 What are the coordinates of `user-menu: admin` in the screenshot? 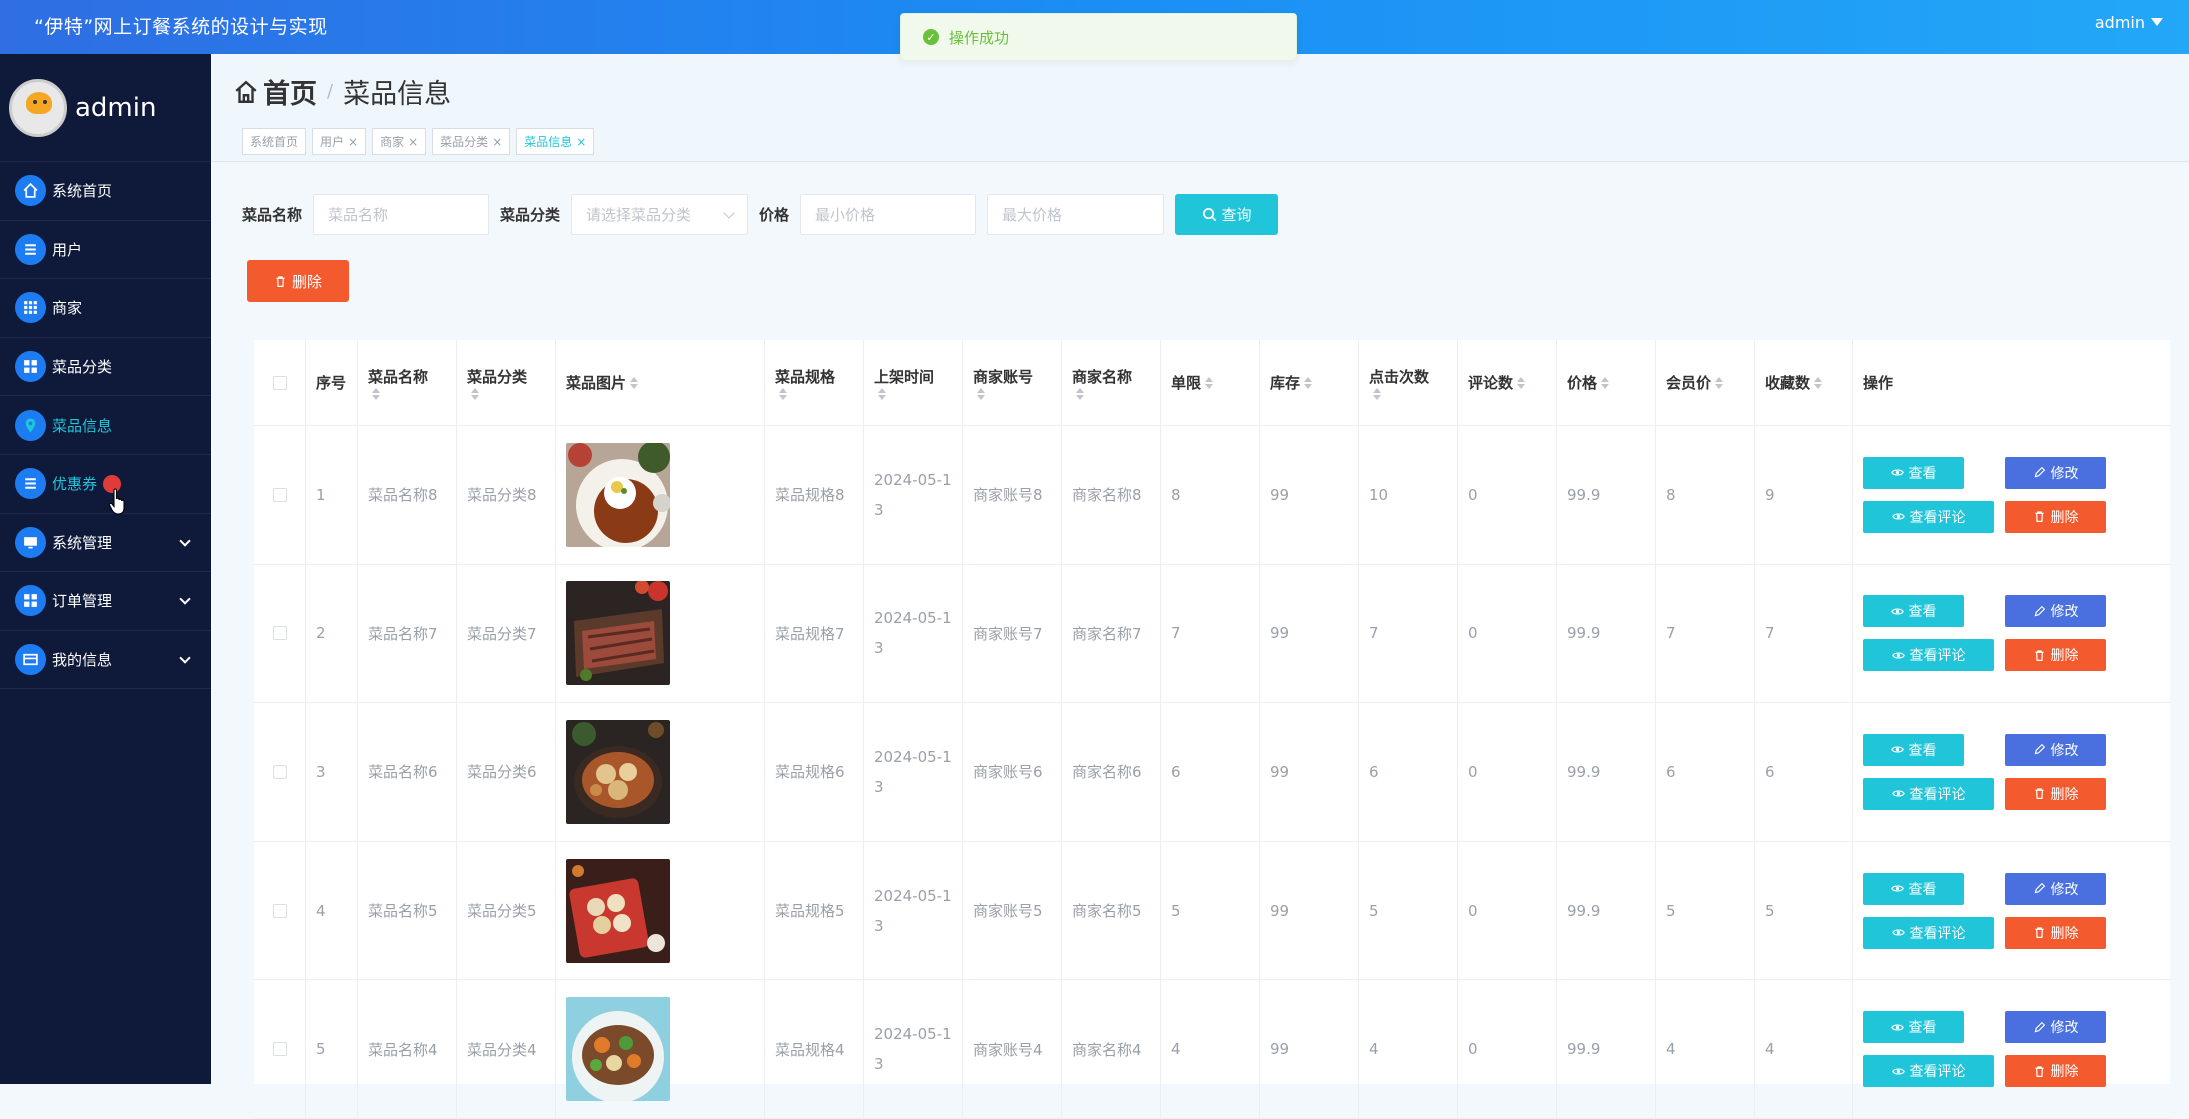 It's located at (2129, 22).